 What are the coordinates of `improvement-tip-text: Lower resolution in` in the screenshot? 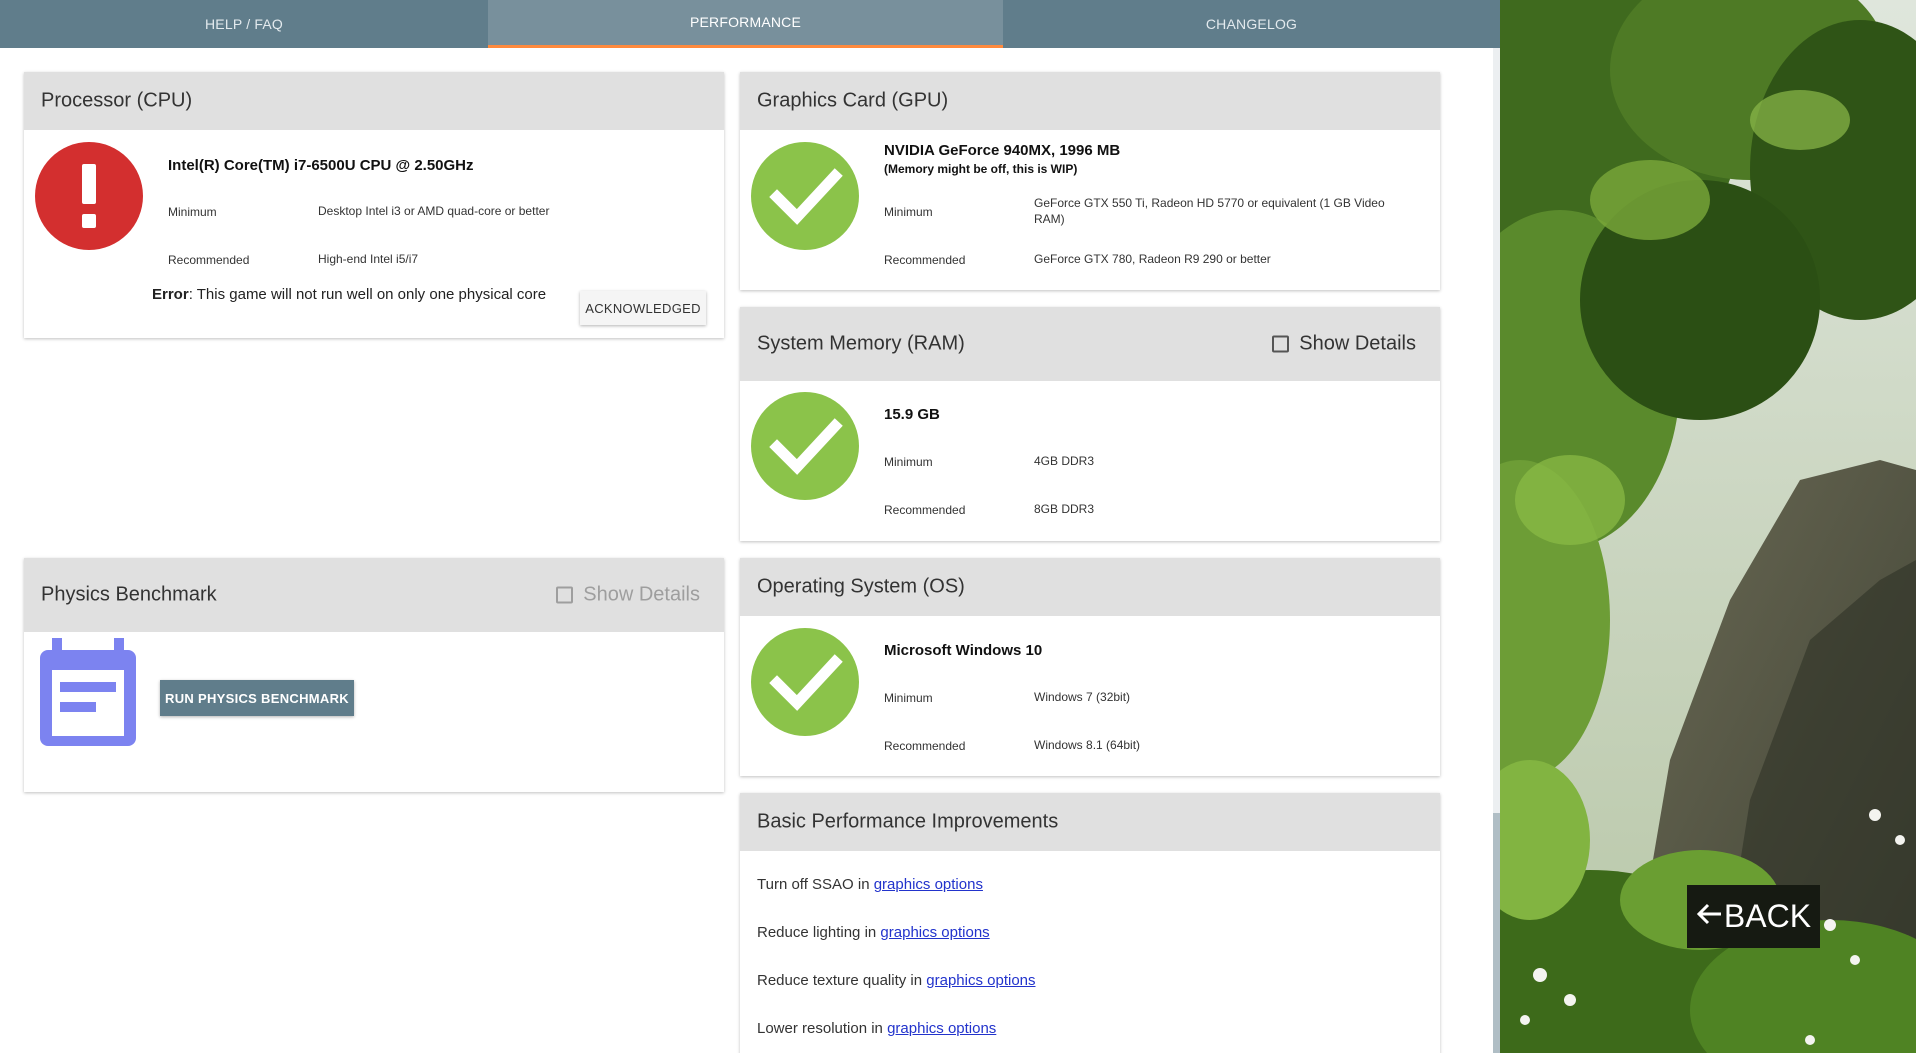 It's located at (822, 1028).